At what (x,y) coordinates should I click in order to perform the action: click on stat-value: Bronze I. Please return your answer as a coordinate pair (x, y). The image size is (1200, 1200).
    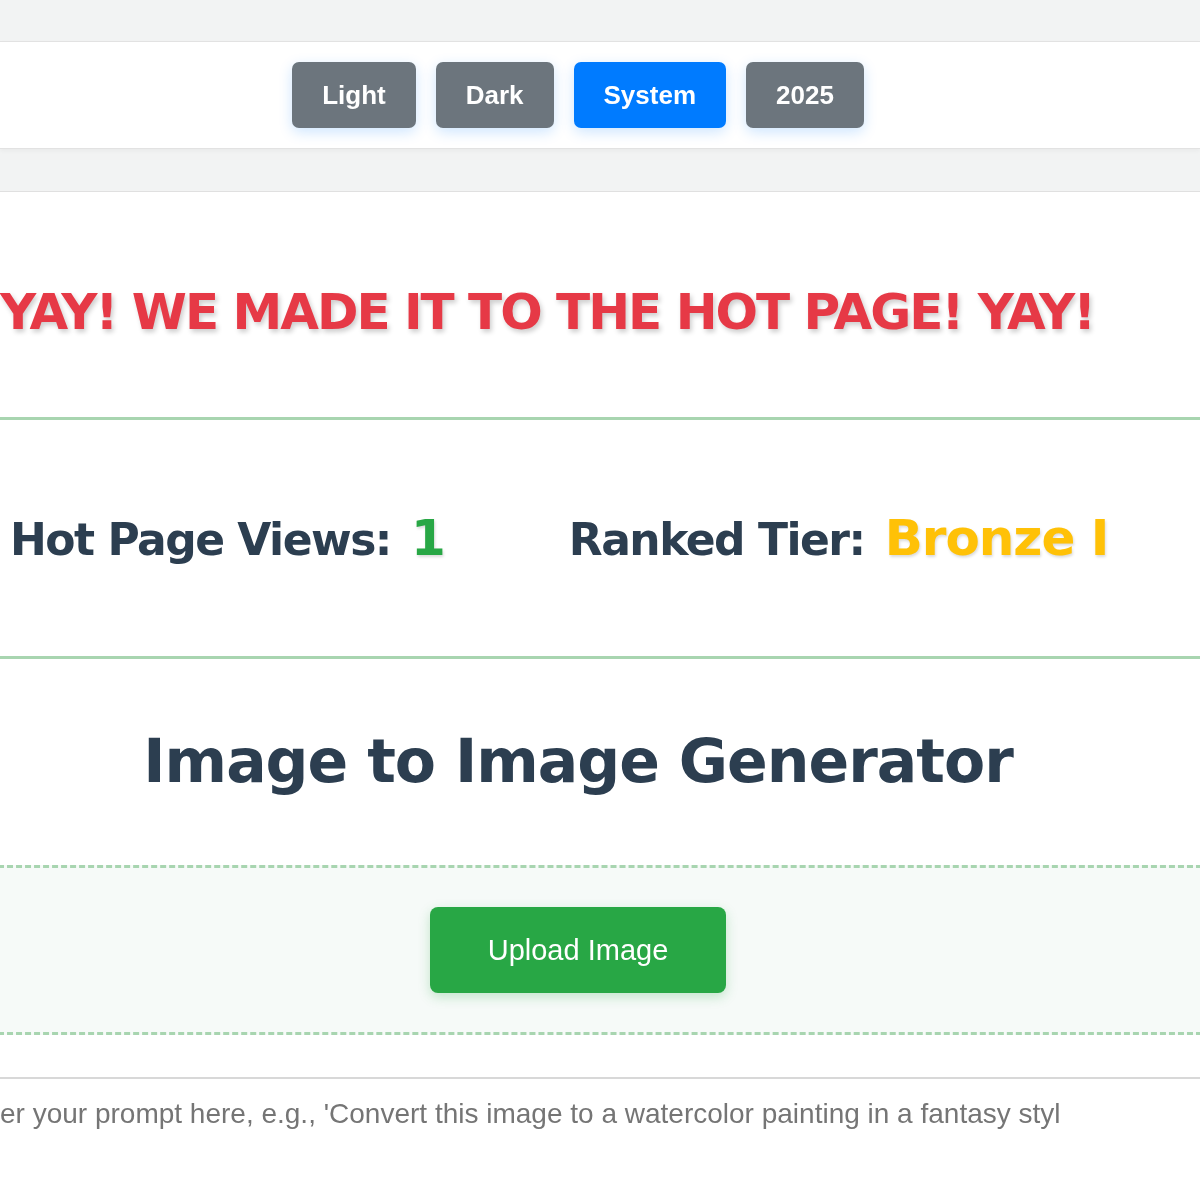
    Looking at the image, I should click on (996, 538).